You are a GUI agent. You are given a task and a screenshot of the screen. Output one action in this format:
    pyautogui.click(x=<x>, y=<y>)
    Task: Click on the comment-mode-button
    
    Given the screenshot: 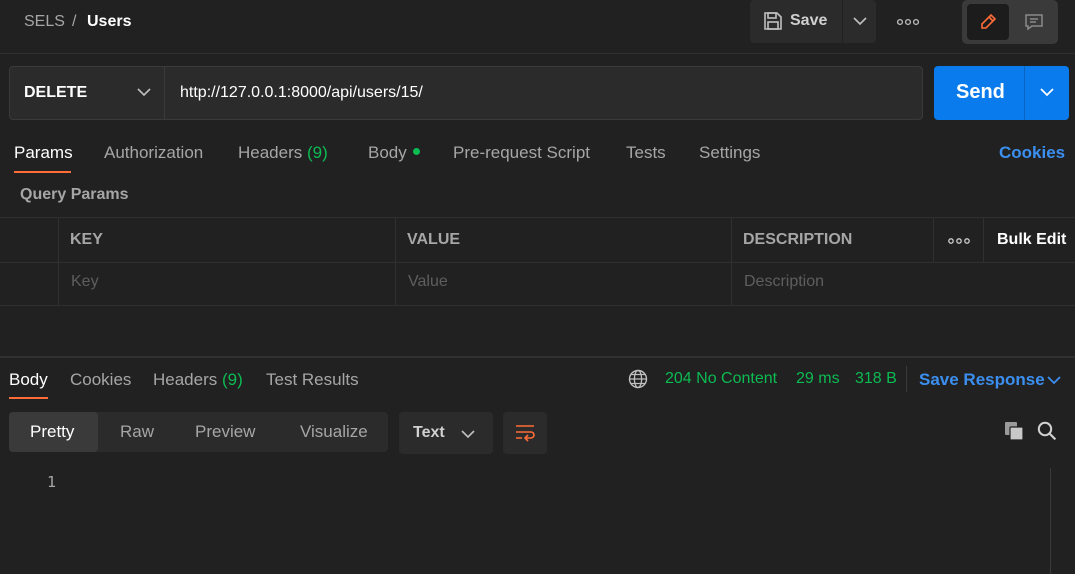 What is the action you would take?
    pyautogui.click(x=1034, y=22)
    